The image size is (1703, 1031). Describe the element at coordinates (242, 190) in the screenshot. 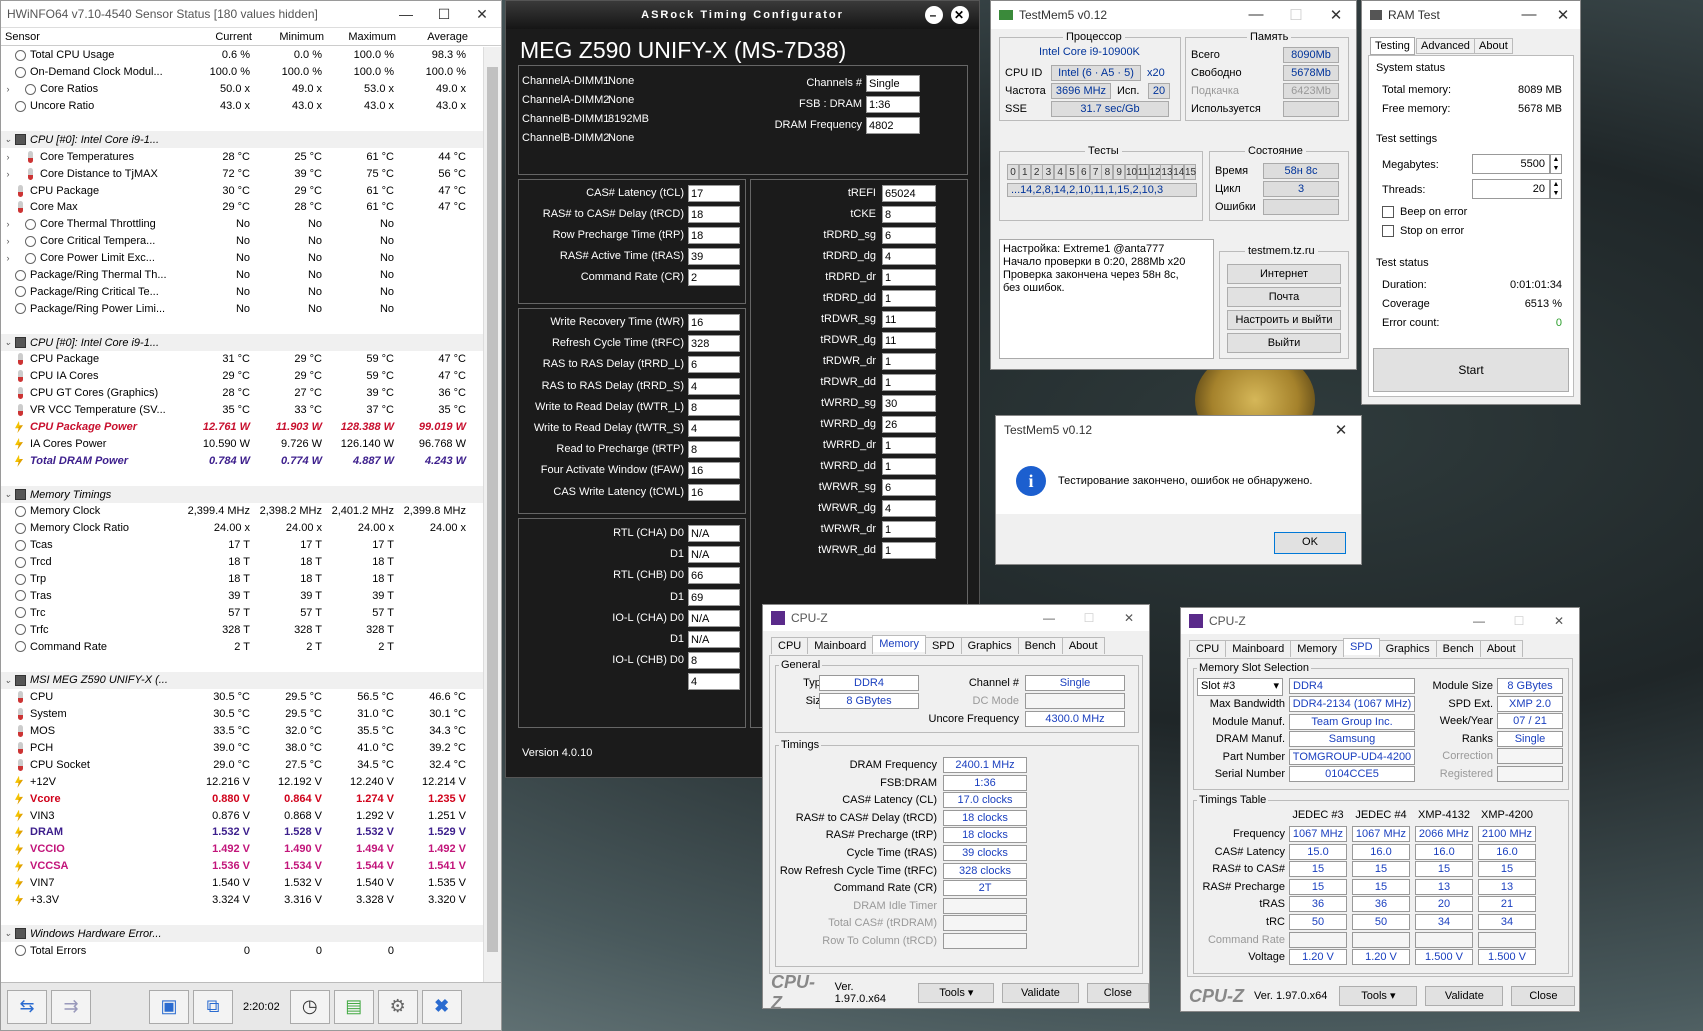

I see `sensor-row: CPU Package 30 °C 29 °C 61 °C 47 °C` at that location.